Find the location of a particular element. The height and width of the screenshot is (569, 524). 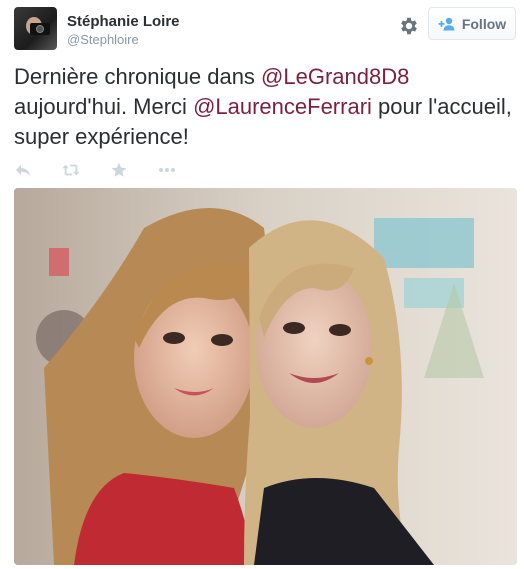

add-user-icon is located at coordinates (446, 23).